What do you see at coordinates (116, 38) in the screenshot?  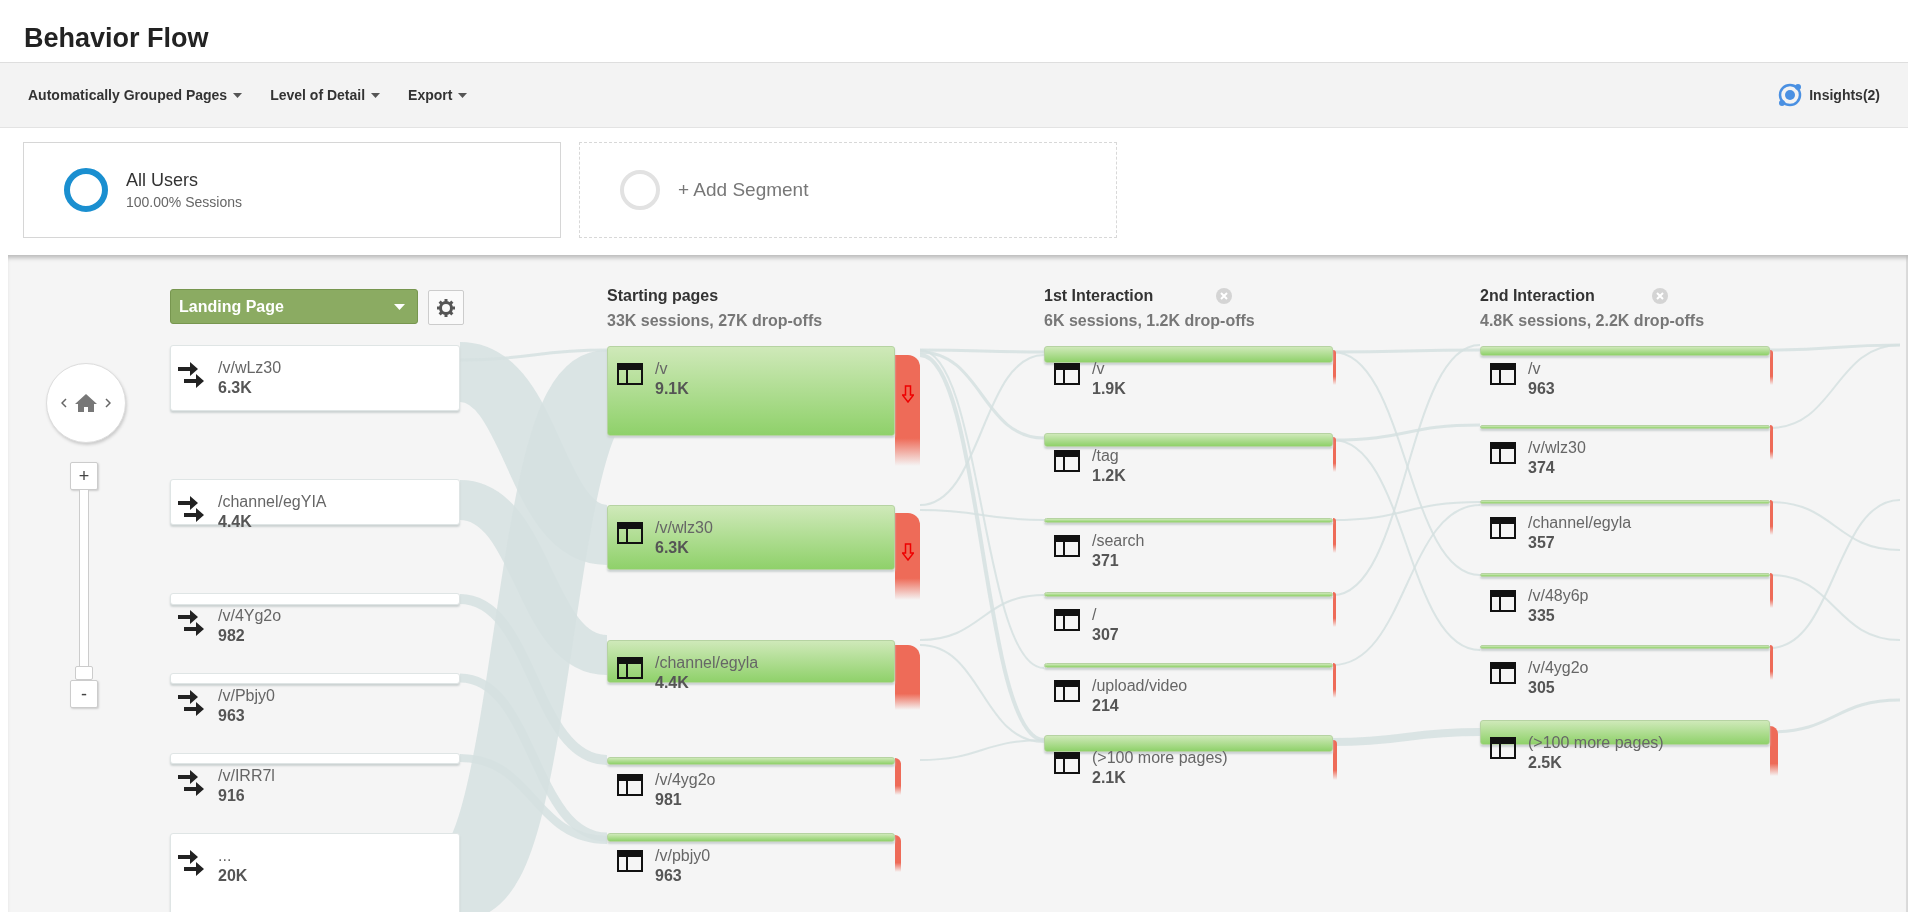 I see `page-title: Behavior Flow` at bounding box center [116, 38].